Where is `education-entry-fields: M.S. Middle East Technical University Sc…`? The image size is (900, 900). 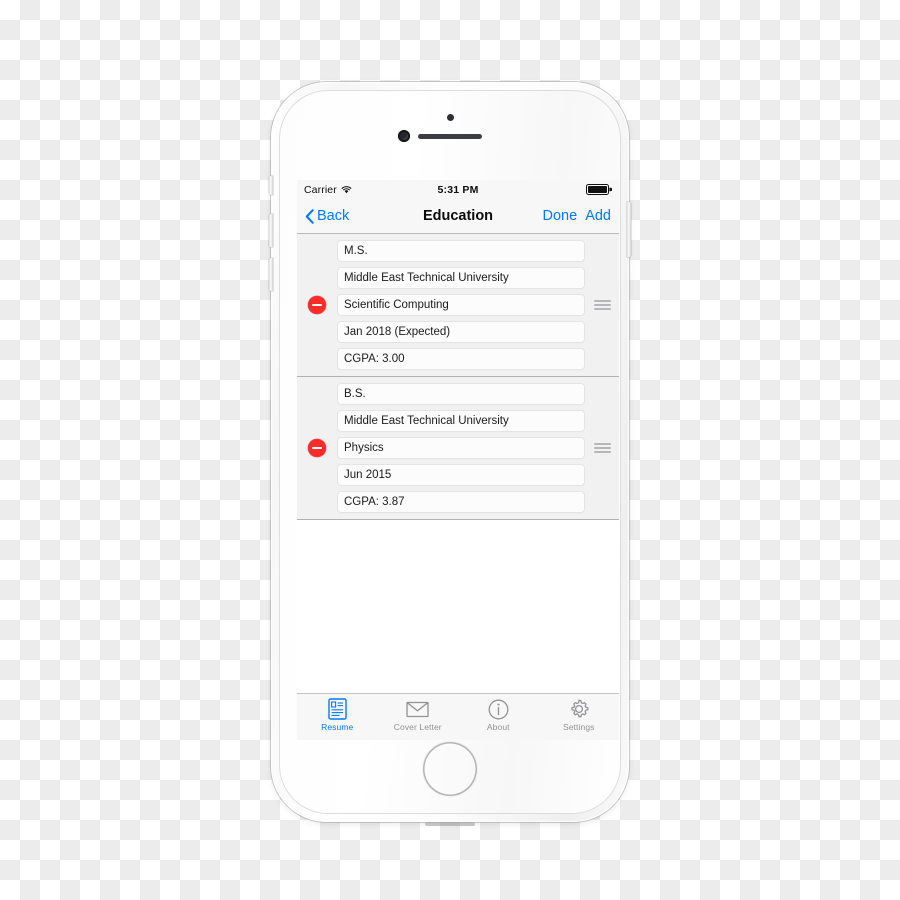
education-entry-fields: M.S. Middle East Technical University Sc… is located at coordinates (461, 305).